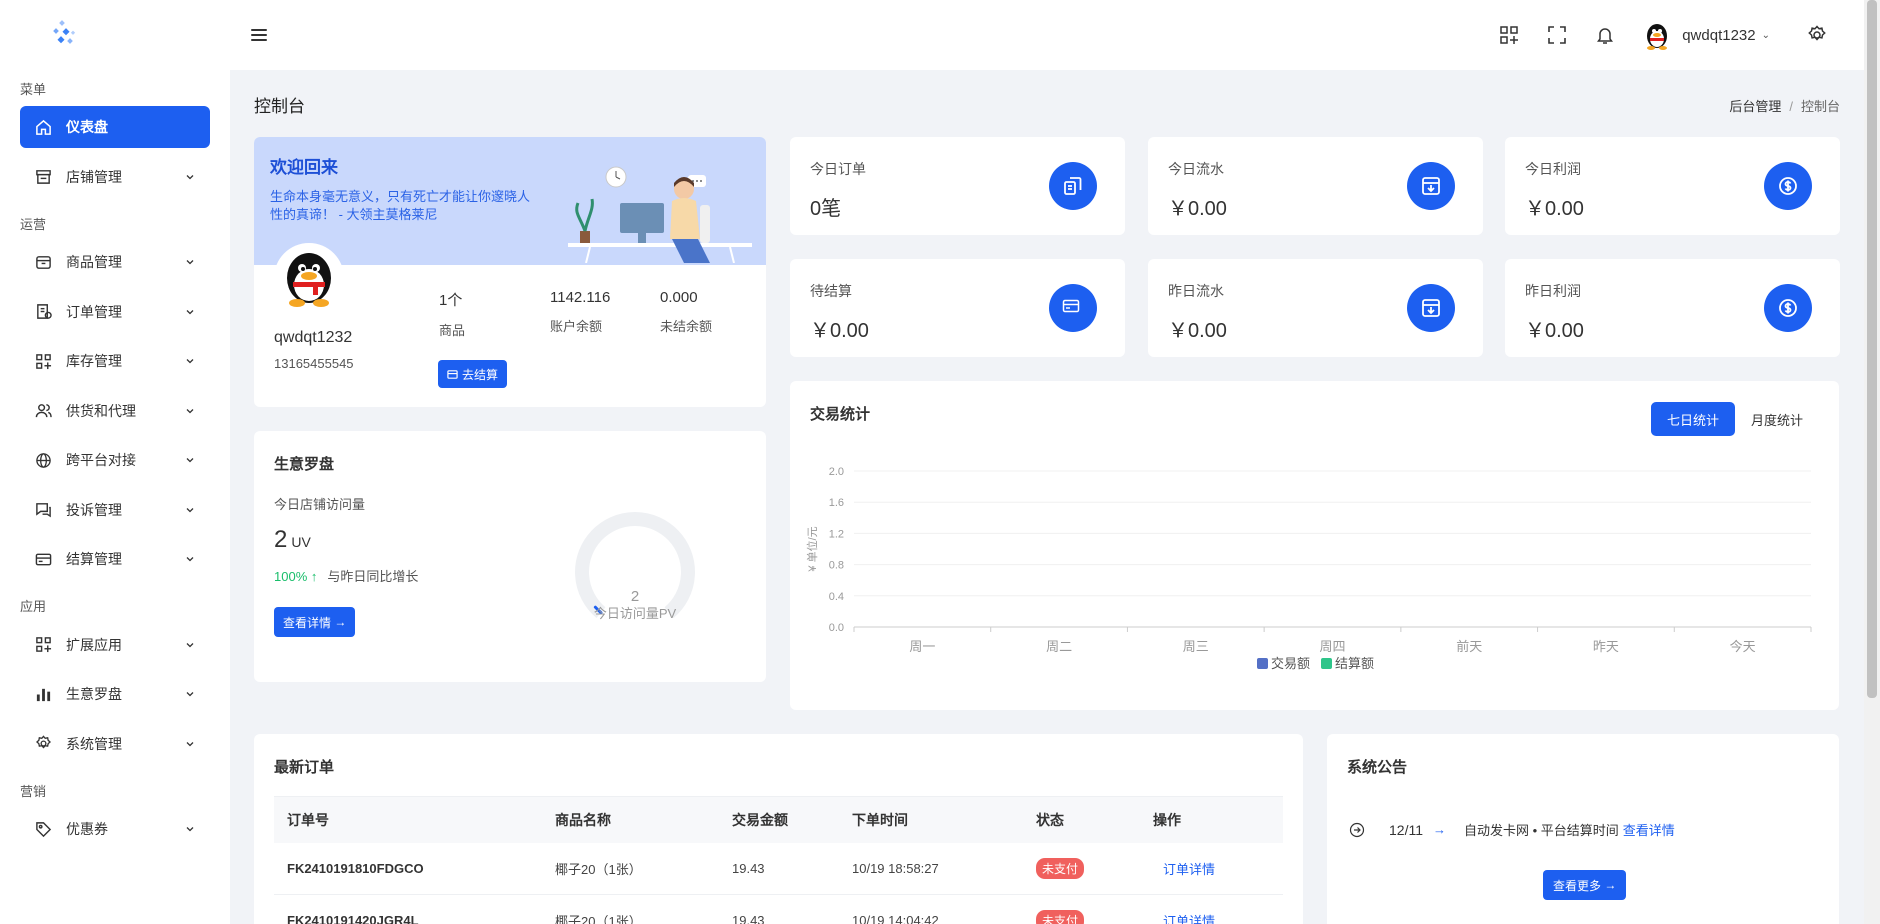 This screenshot has height=924, width=1880. I want to click on stat-balance-label: 账户余额, so click(576, 326).